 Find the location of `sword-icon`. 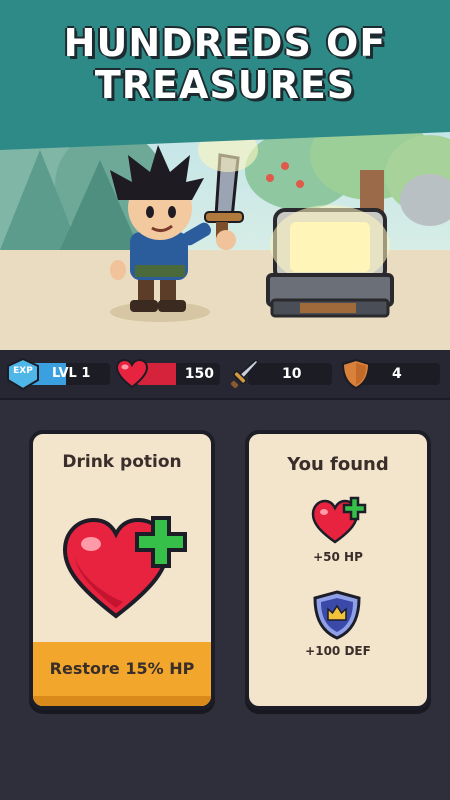

sword-icon is located at coordinates (244, 374).